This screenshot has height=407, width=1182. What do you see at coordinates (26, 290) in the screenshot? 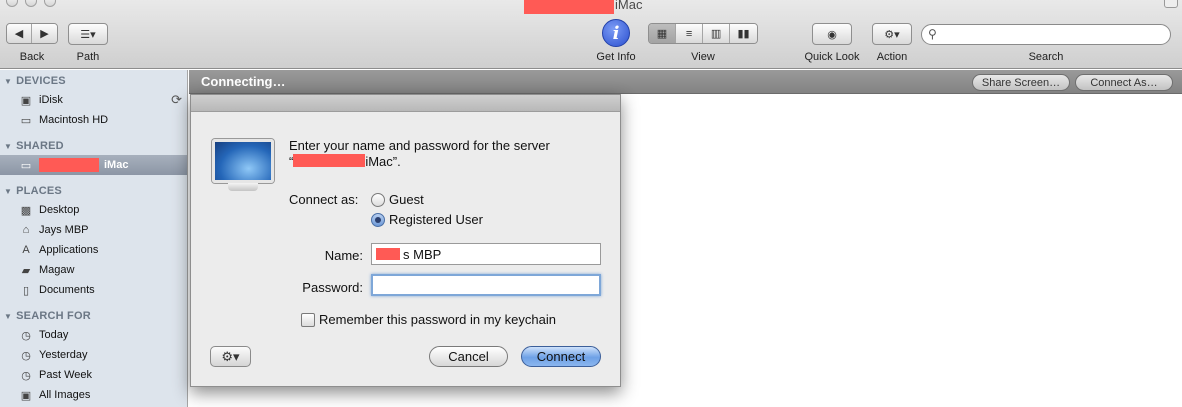
I see `documents-icon: ▯` at bounding box center [26, 290].